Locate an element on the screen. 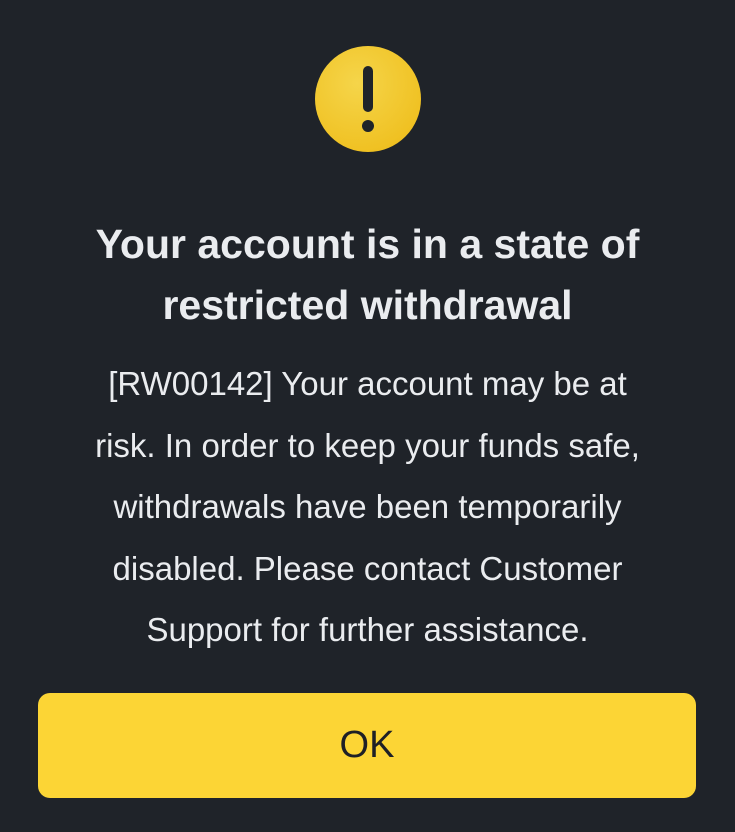 This screenshot has width=735, height=832. warning-exclamation-icon is located at coordinates (368, 99).